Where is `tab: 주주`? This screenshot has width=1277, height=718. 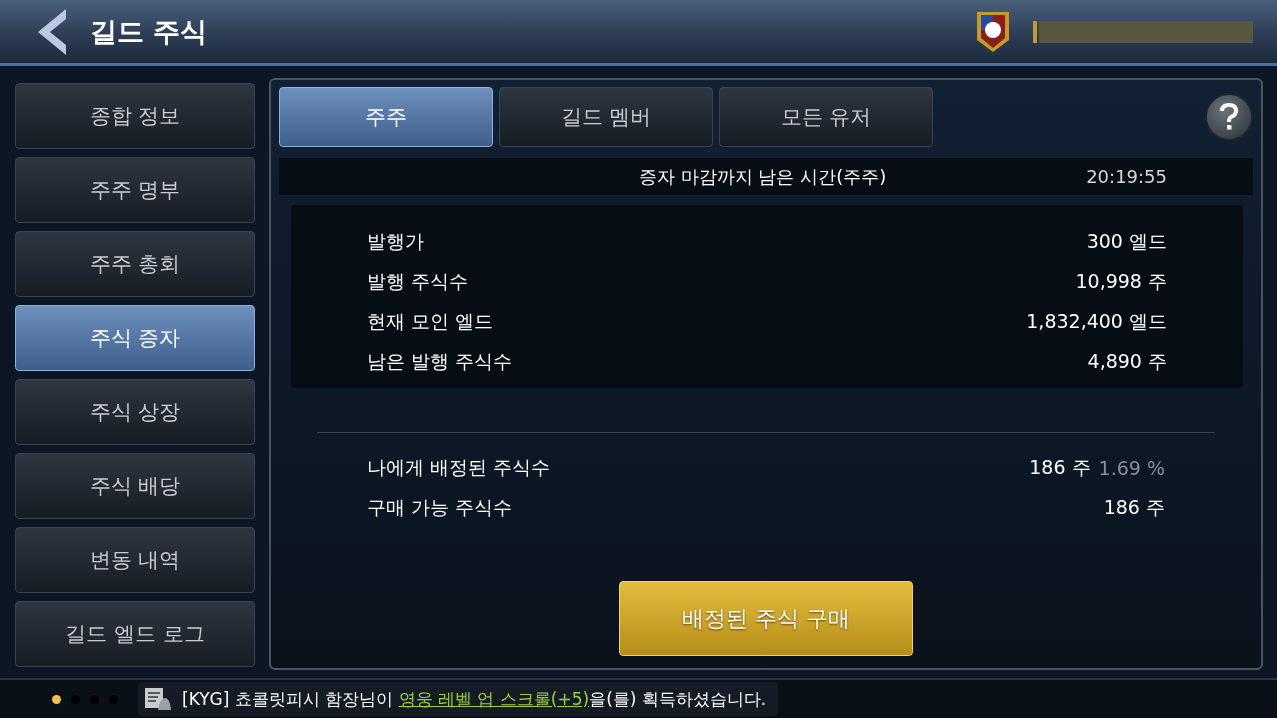
tab: 주주 is located at coordinates (386, 117).